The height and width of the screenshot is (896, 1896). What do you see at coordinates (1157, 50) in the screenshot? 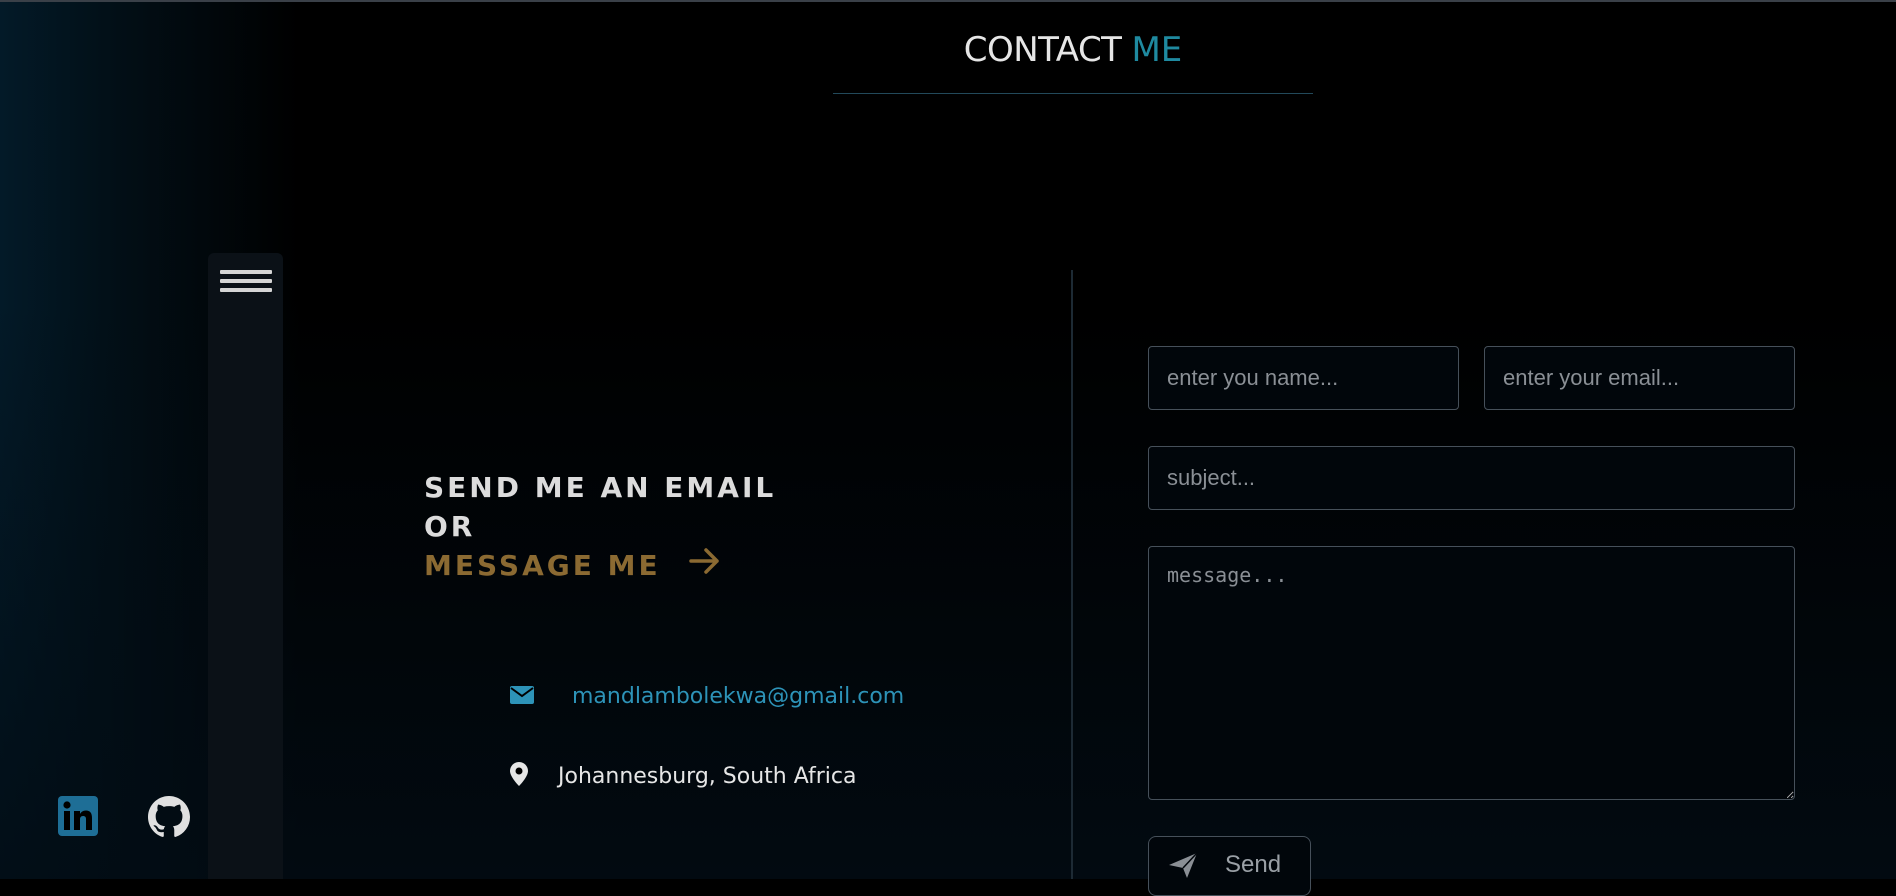
I see `page-title-accent: ME` at bounding box center [1157, 50].